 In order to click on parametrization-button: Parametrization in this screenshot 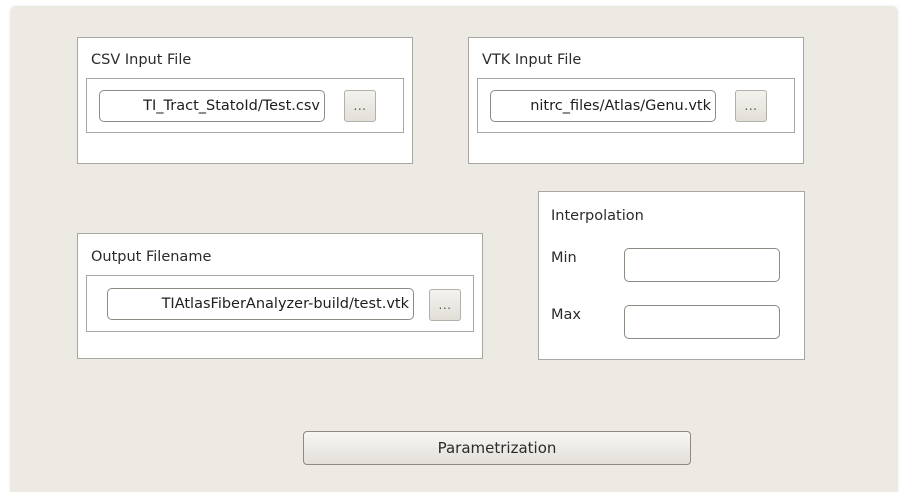, I will do `click(497, 448)`.